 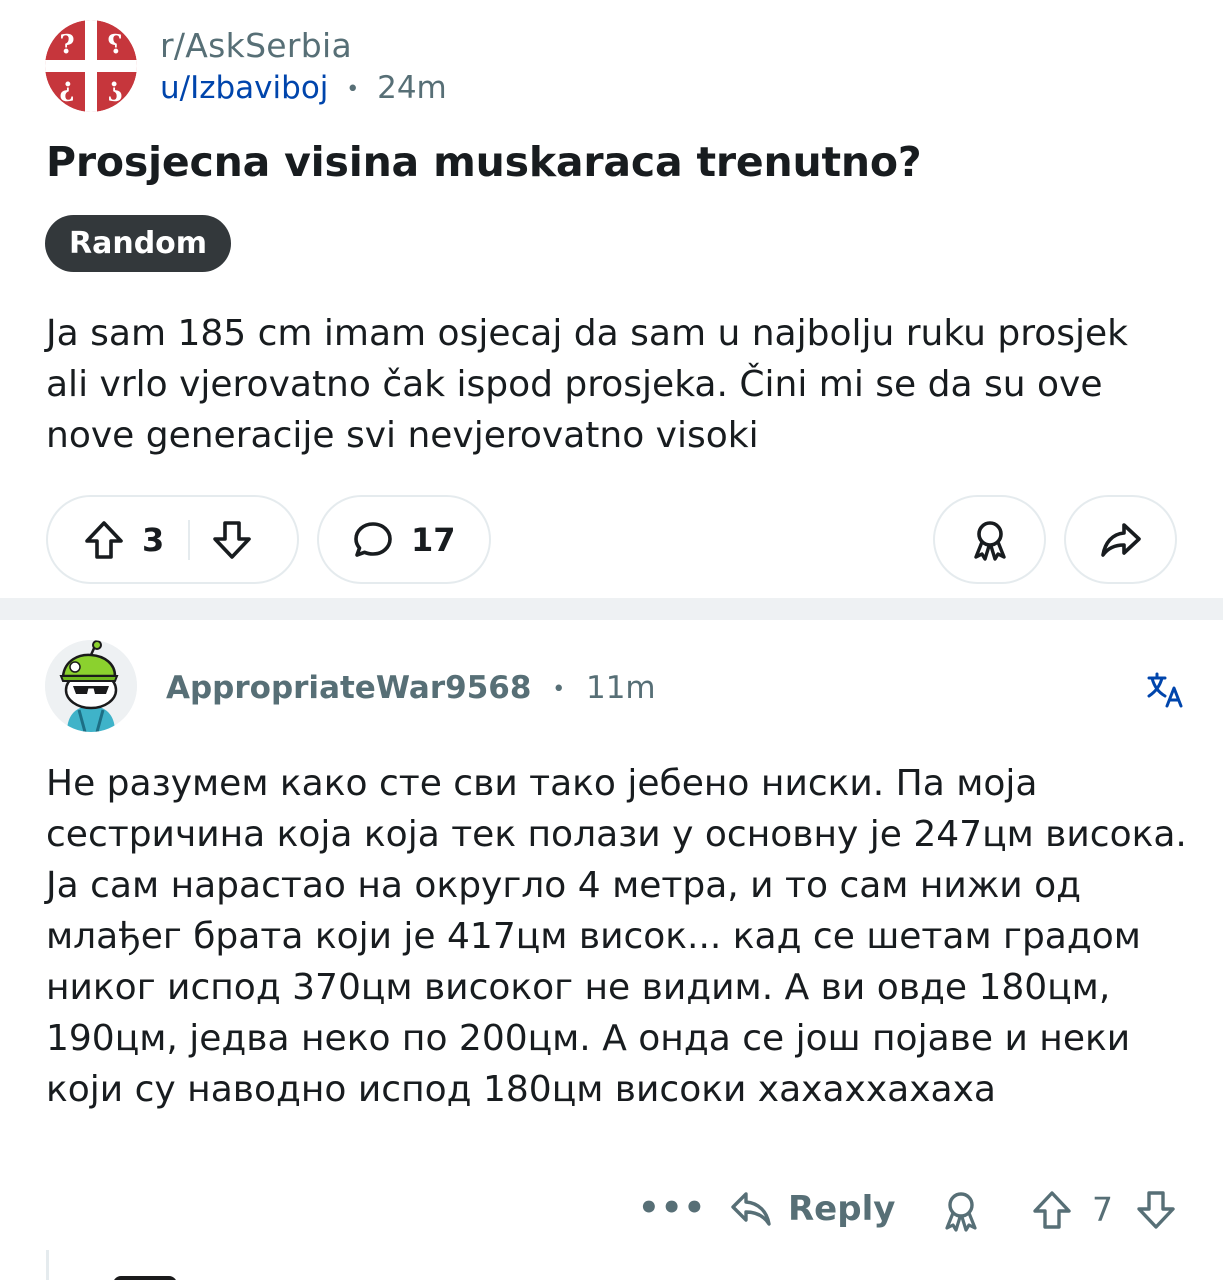 I want to click on comments-button: 17, so click(x=404, y=539).